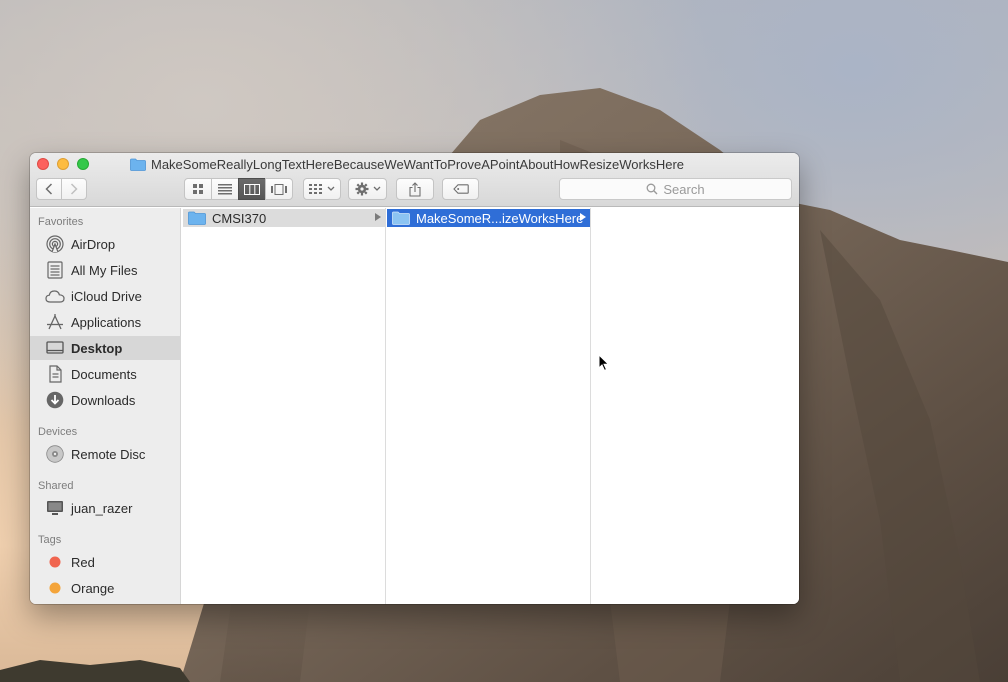  Describe the element at coordinates (55, 244) in the screenshot. I see `airdrop-icon` at that location.